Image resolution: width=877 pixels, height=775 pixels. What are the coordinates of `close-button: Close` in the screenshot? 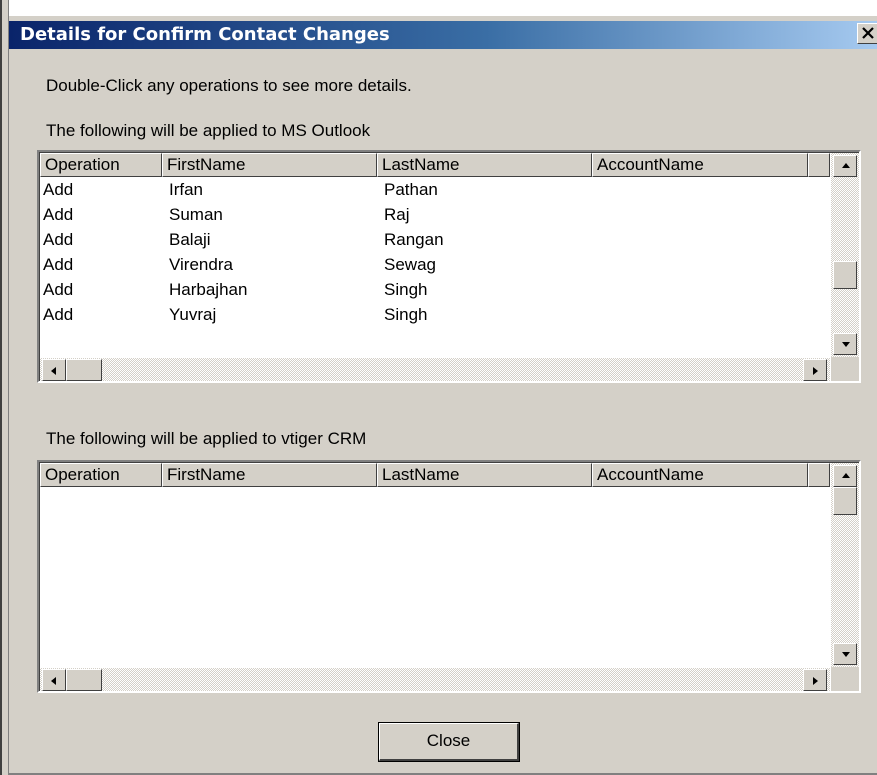 It's located at (449, 742).